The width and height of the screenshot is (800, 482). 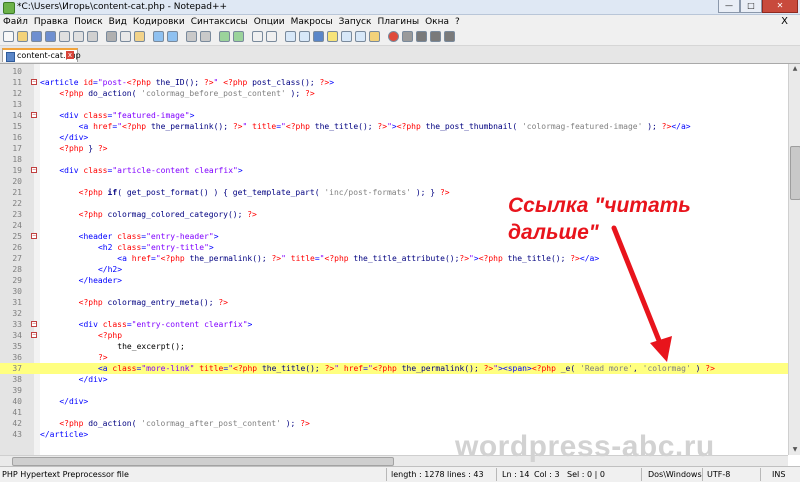 I want to click on record-macro-icon, so click(x=393, y=36).